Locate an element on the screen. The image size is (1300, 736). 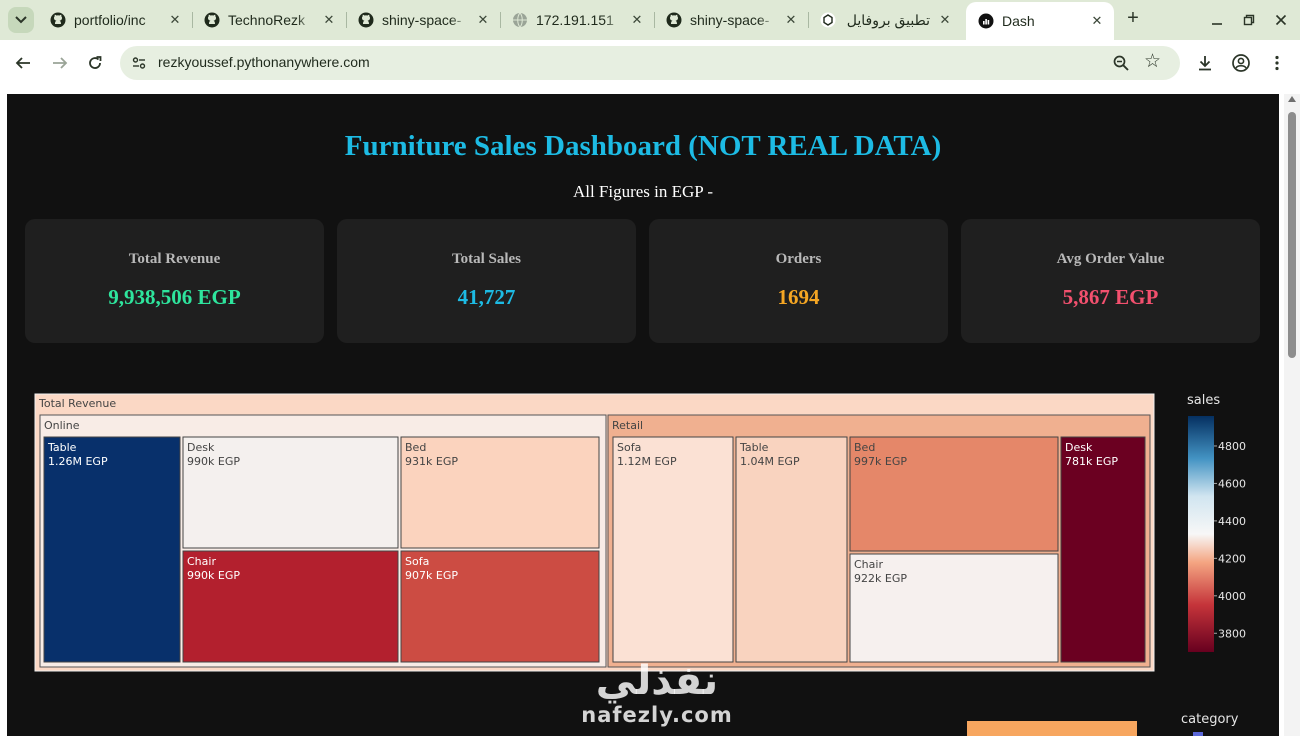
treemap-tile-online-sofa is located at coordinates (500, 606).